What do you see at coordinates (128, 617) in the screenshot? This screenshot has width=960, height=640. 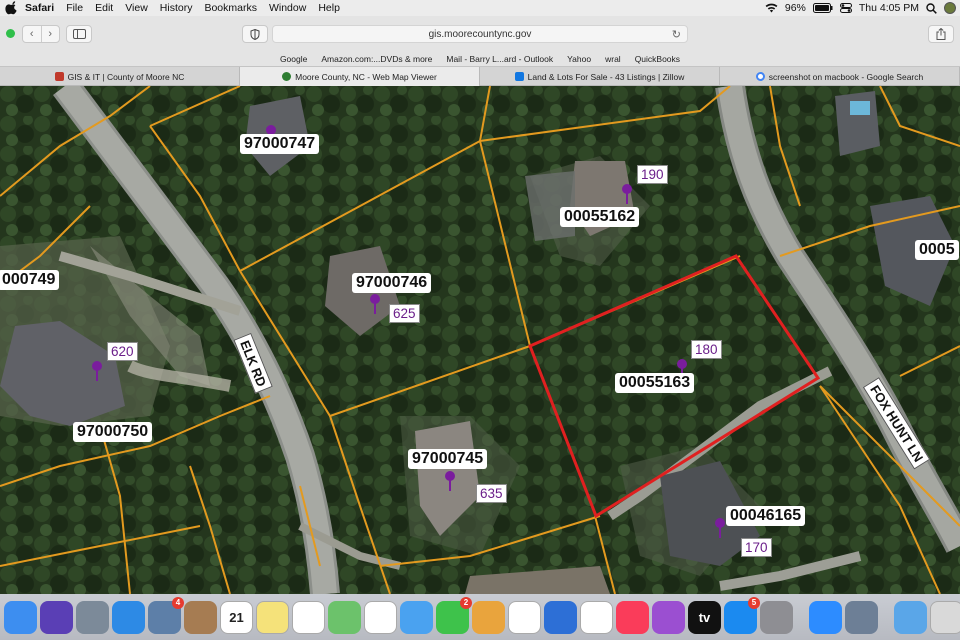 I see `safari-icon` at bounding box center [128, 617].